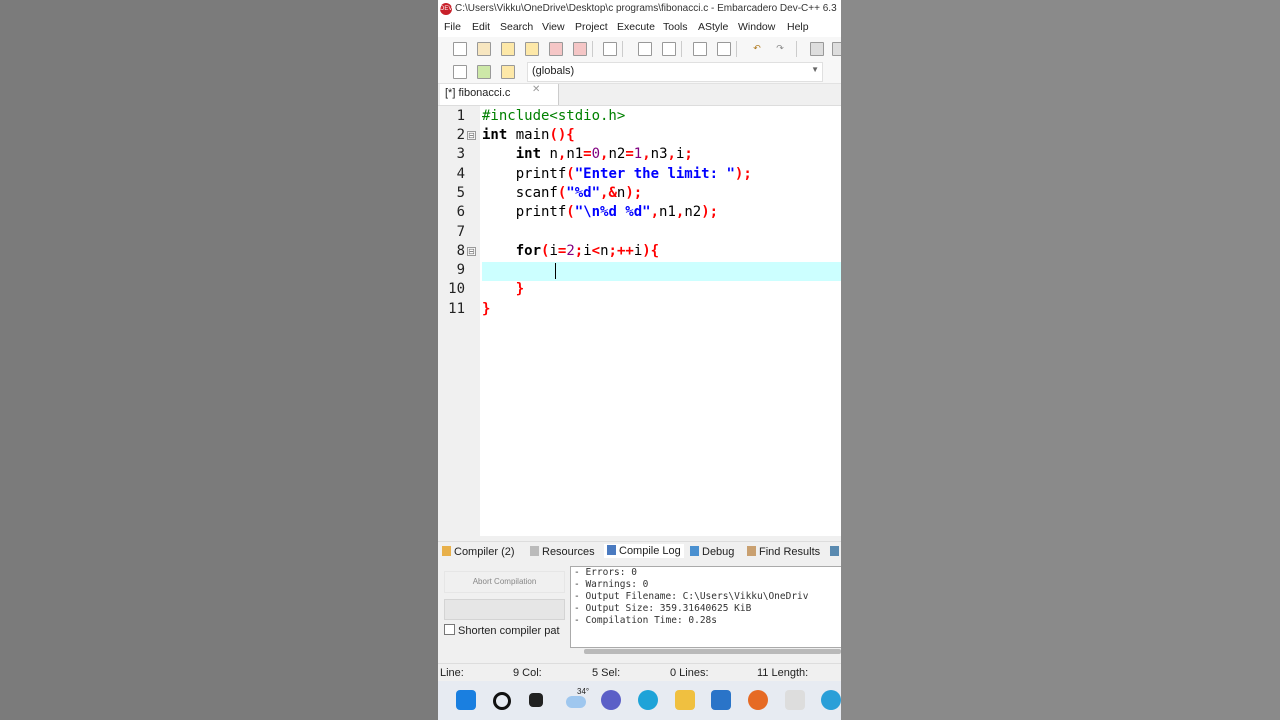 The width and height of the screenshot is (1280, 720). What do you see at coordinates (836, 49) in the screenshot?
I see `unindent-icon` at bounding box center [836, 49].